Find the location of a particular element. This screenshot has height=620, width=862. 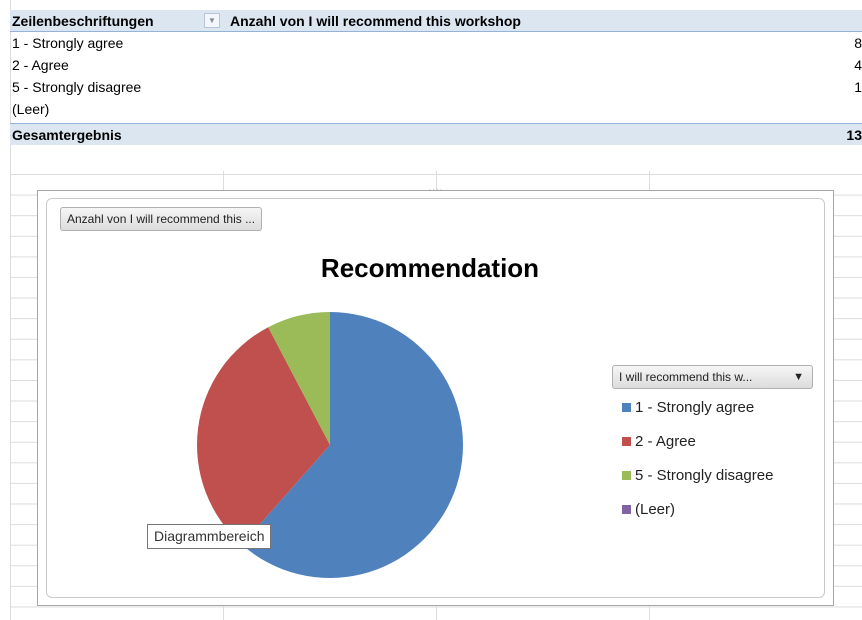

pivot-row-label: 5 - Strongly disagree is located at coordinates (77, 87).